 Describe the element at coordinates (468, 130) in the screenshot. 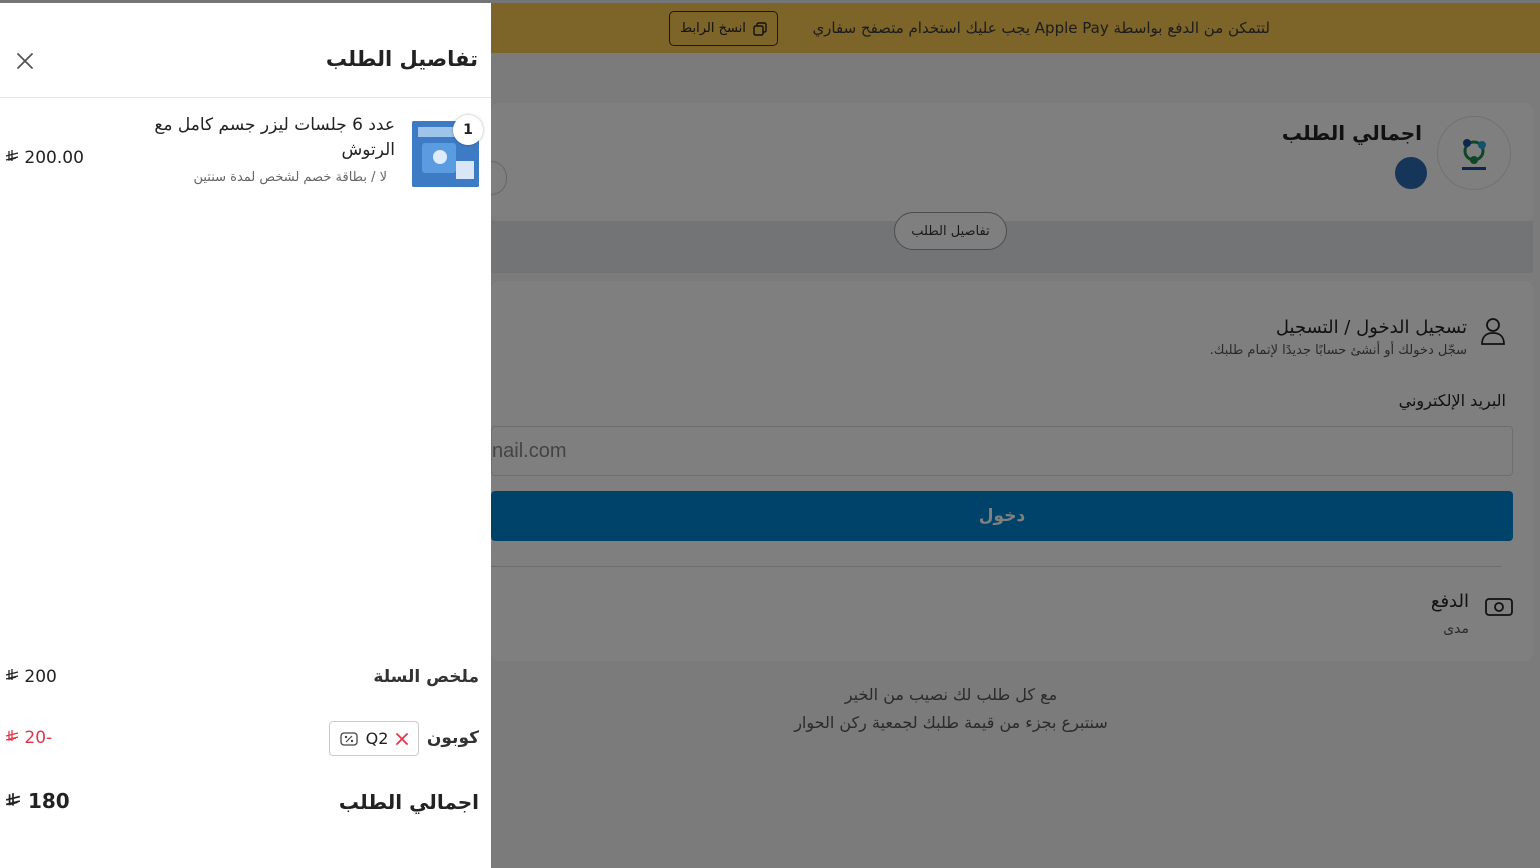

I see `quantity-badge: 1` at that location.